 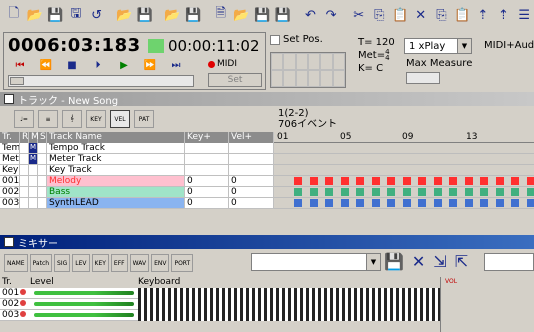 I want to click on position-memory-grid, so click(x=308, y=70).